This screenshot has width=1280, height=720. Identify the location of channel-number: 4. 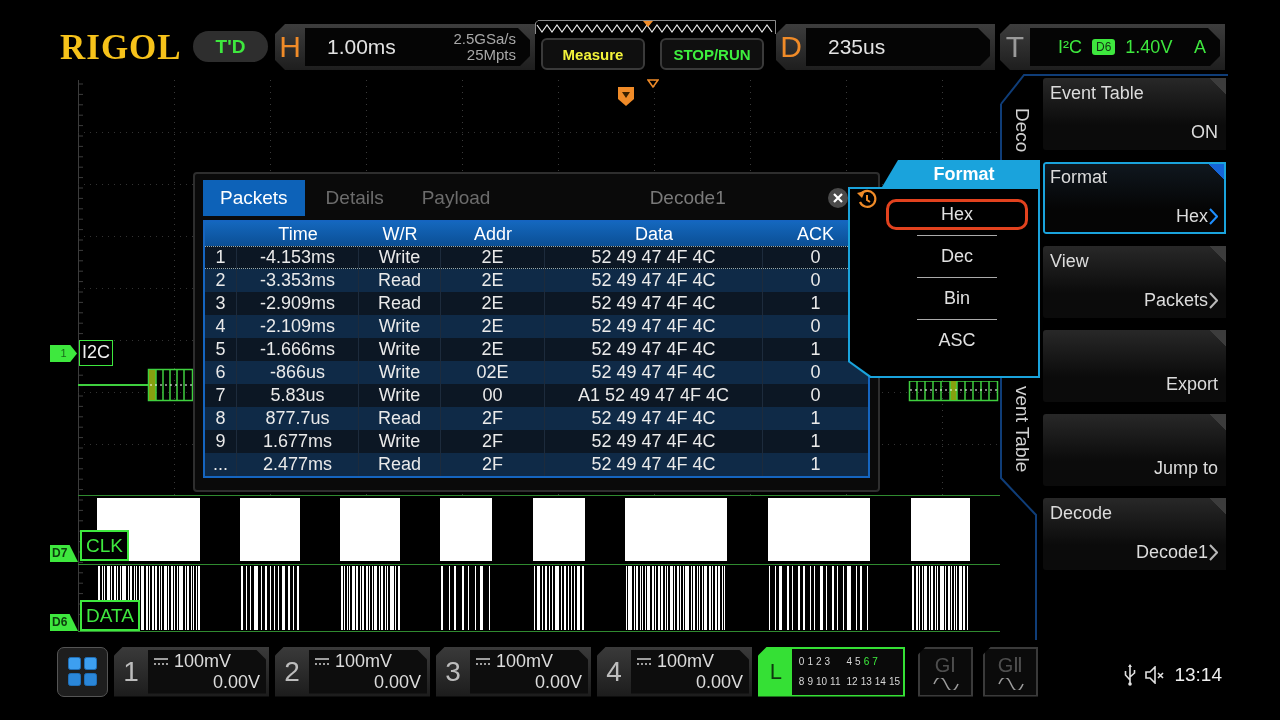
(614, 671).